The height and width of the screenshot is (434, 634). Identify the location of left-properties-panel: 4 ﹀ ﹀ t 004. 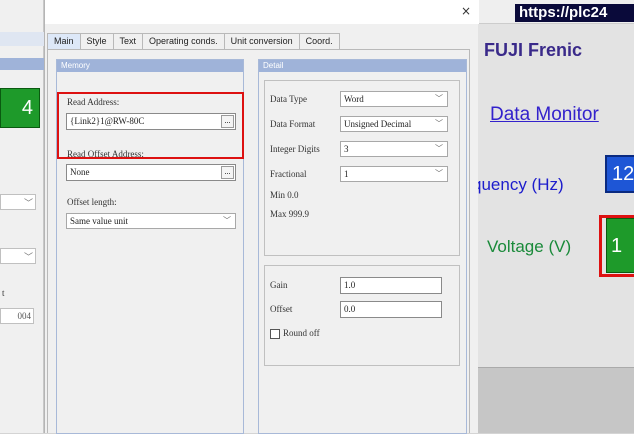
(22, 216).